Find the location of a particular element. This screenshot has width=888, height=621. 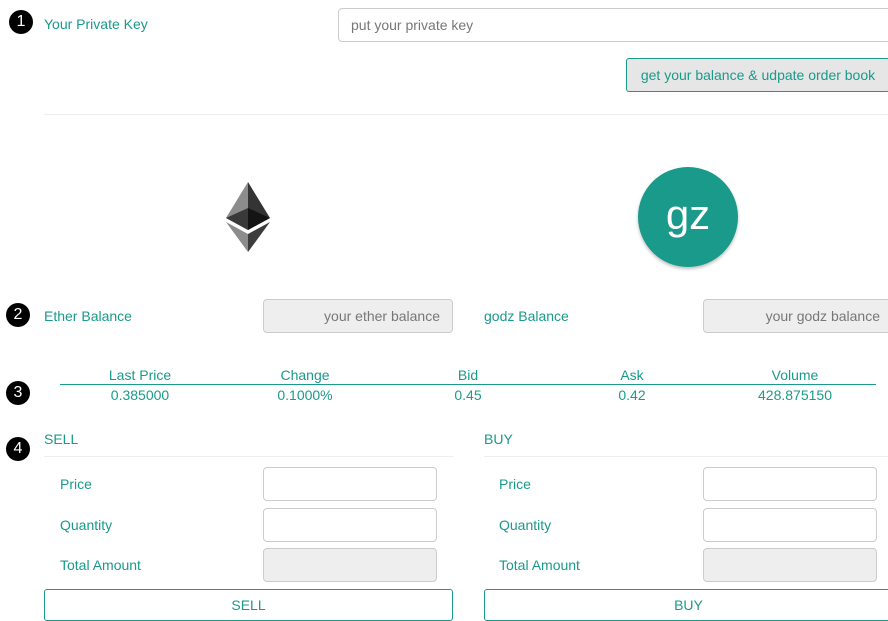

buy-button: BUY is located at coordinates (686, 605).